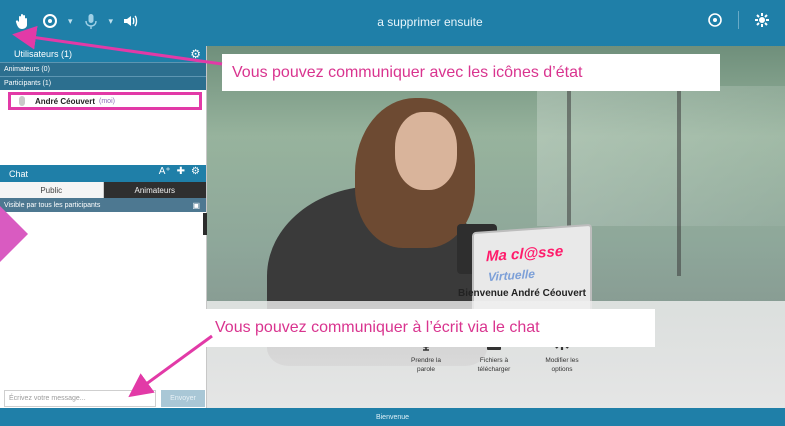 Image resolution: width=785 pixels, height=426 pixels. What do you see at coordinates (183, 398) in the screenshot?
I see `send-button: Envoyer` at bounding box center [183, 398].